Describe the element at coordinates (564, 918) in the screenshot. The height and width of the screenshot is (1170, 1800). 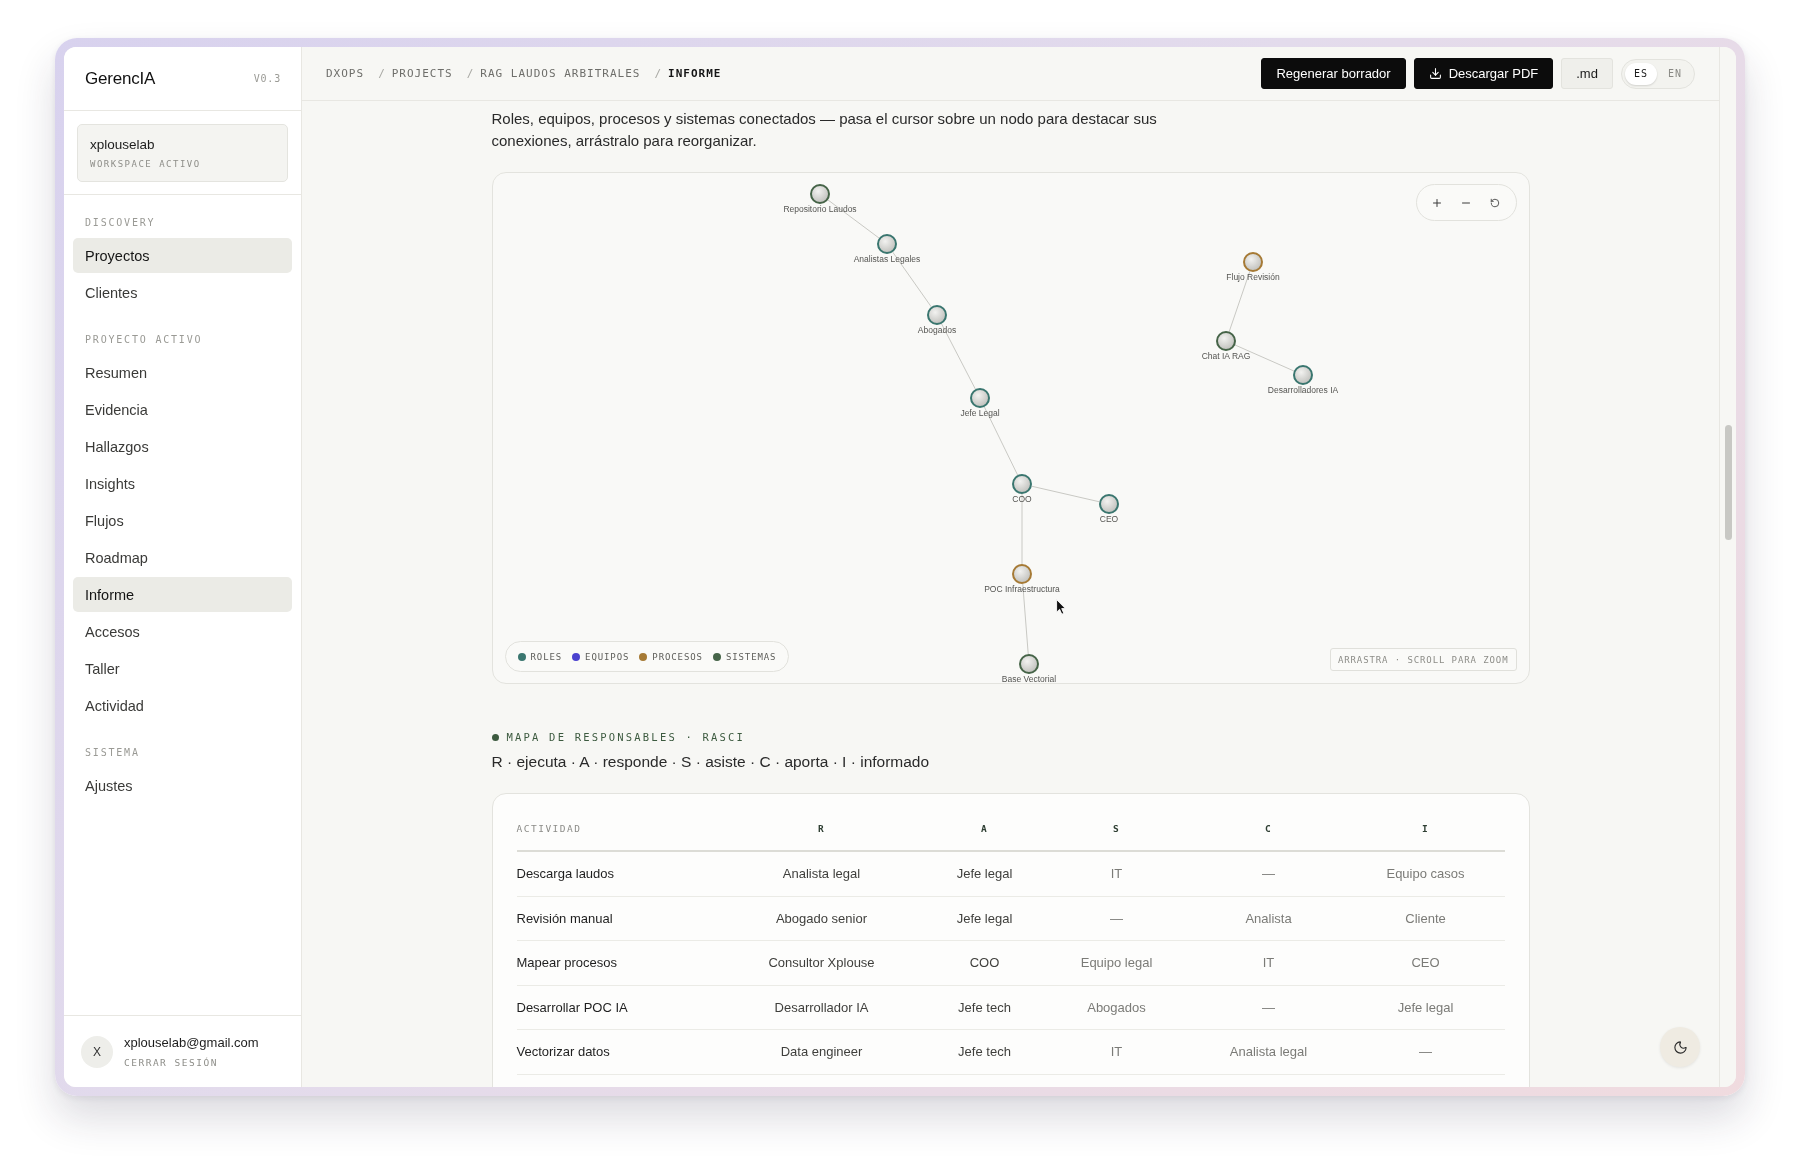
I see `table-cell: Revisión manual` at that location.